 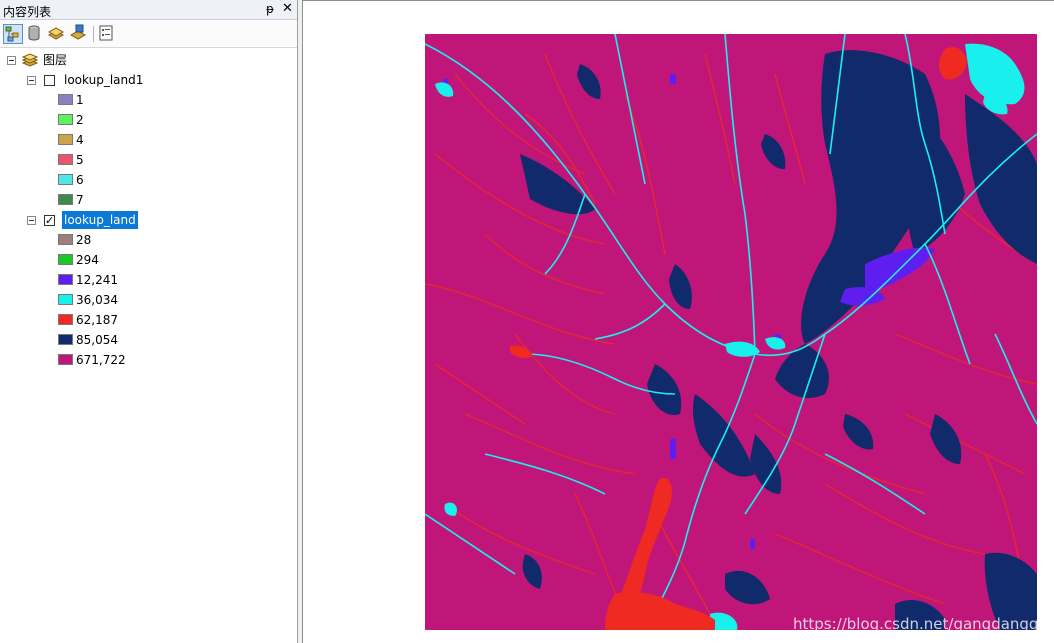 I want to click on database-icon, so click(x=34, y=33).